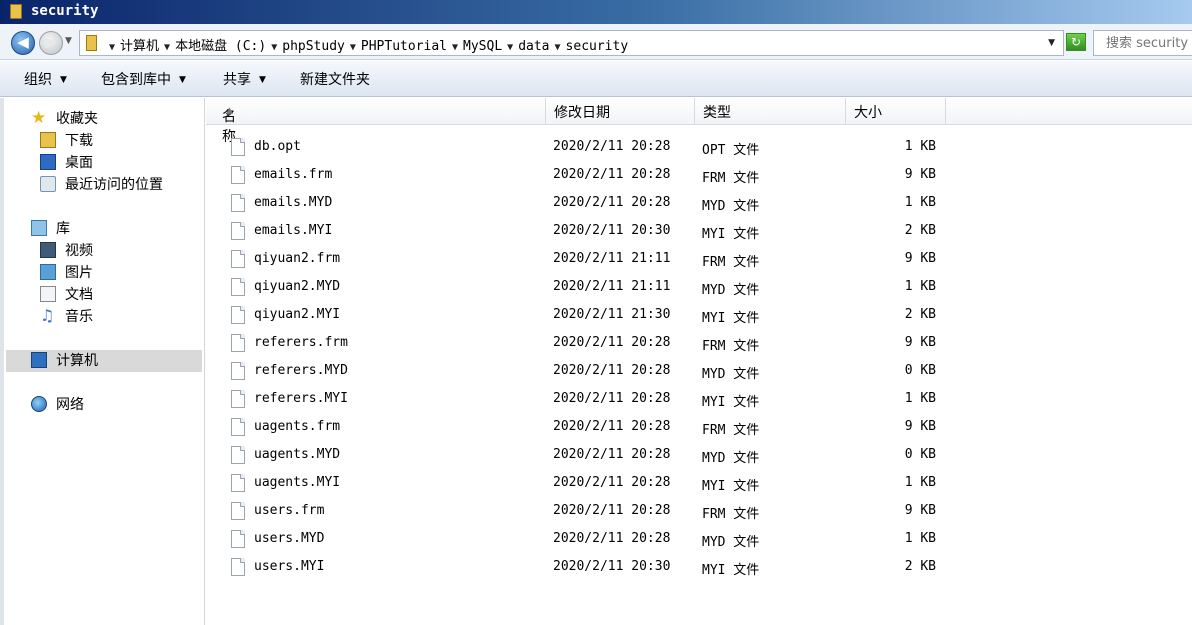  What do you see at coordinates (620, 111) in the screenshot?
I see `column-header-date: 修改日期` at bounding box center [620, 111].